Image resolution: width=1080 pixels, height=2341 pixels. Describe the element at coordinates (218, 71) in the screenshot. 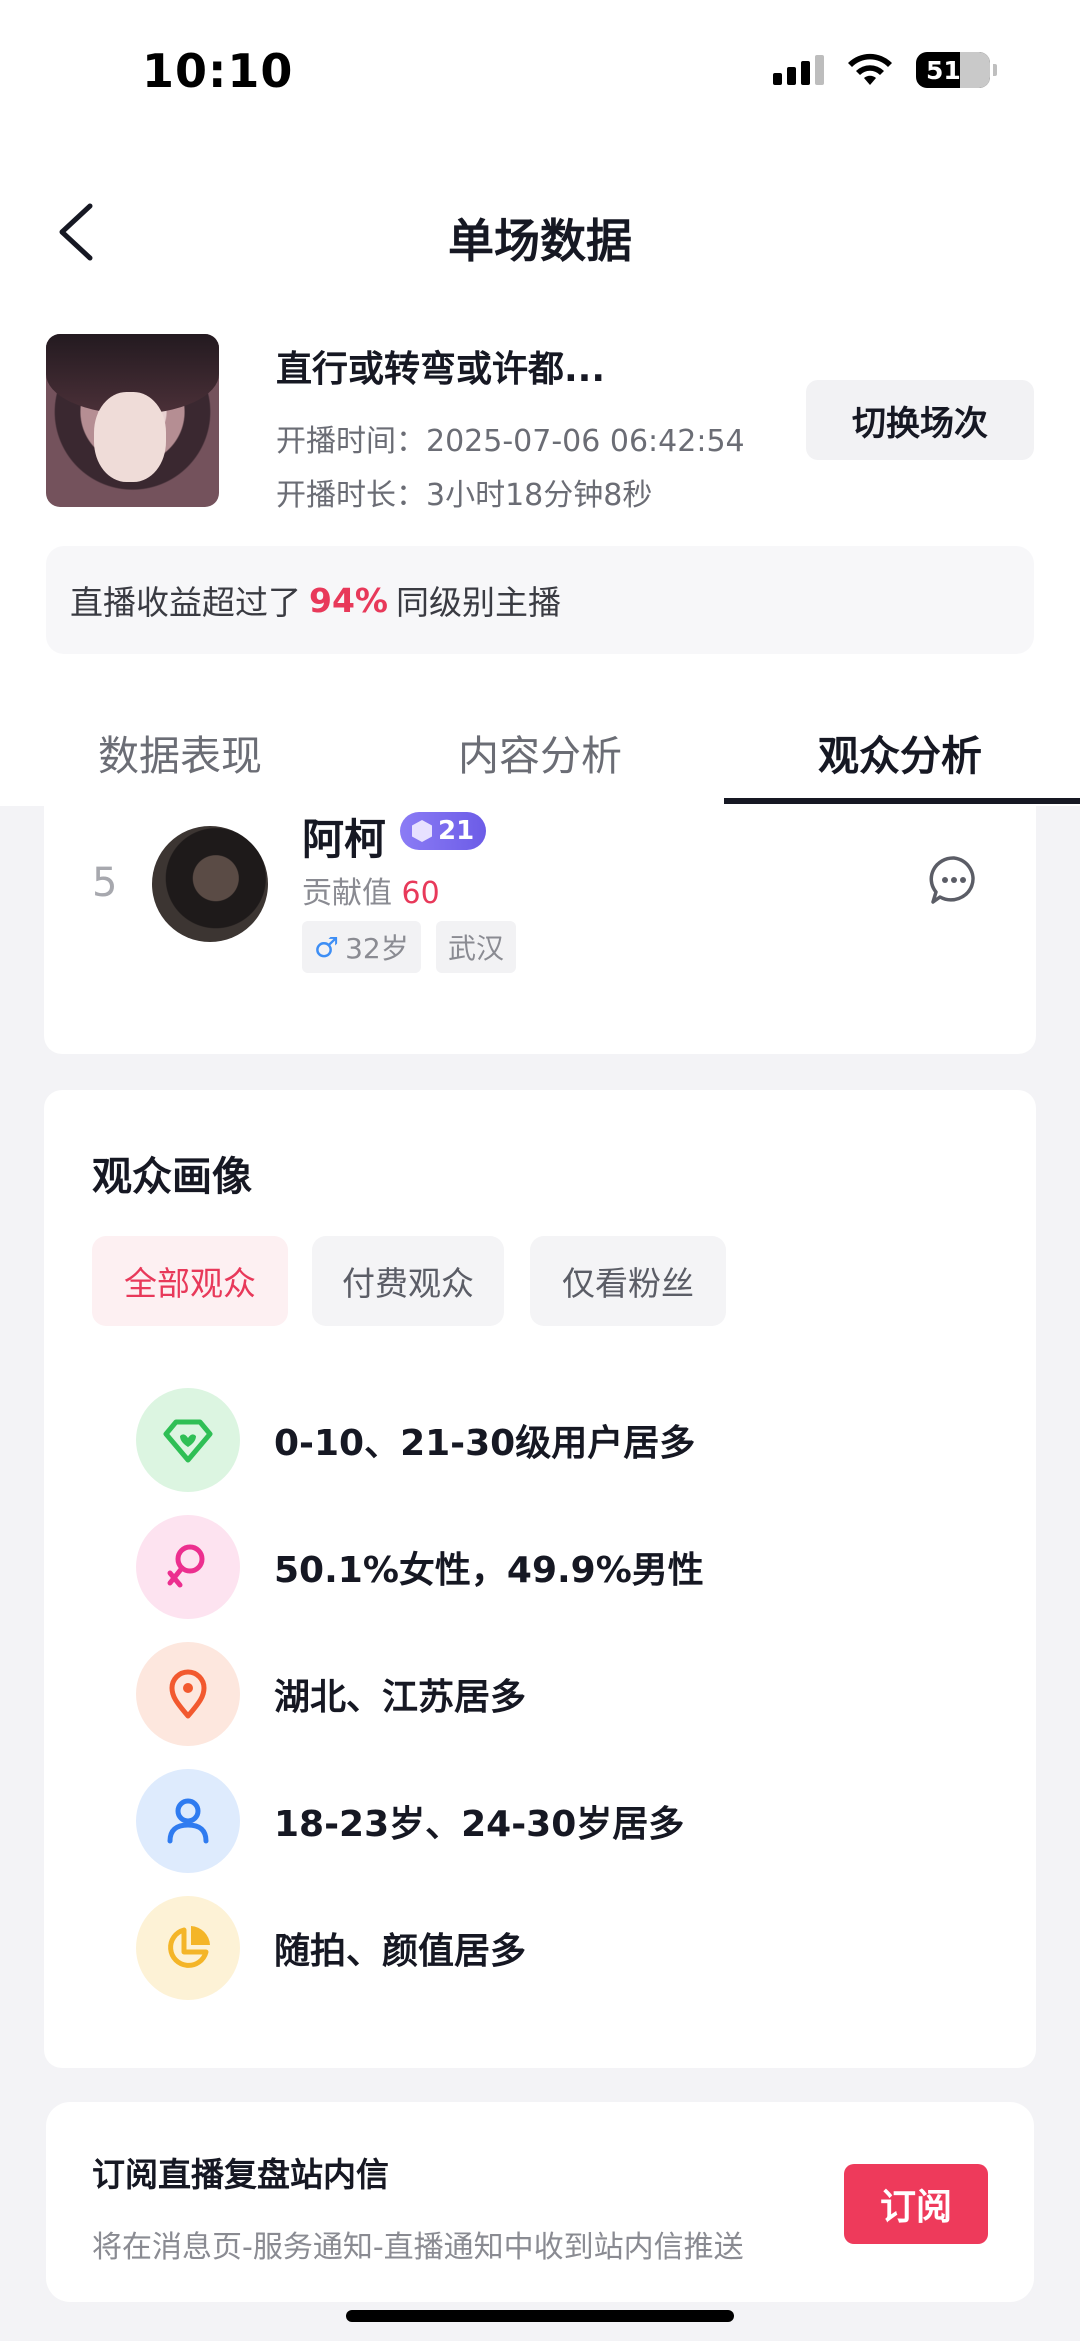

I see `status-time: 10:10` at that location.